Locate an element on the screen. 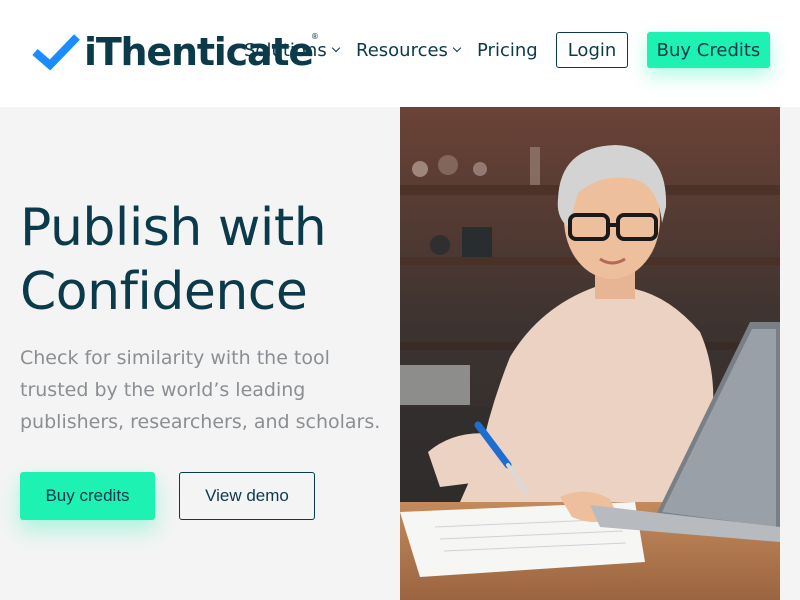  nav-resources-label: Resources is located at coordinates (402, 50).